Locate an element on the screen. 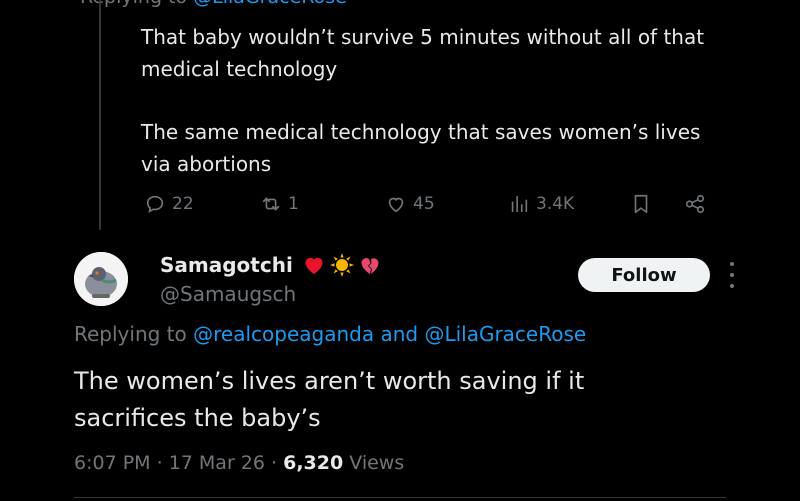 This screenshot has width=800, height=501. more-options-icon is located at coordinates (732, 275).